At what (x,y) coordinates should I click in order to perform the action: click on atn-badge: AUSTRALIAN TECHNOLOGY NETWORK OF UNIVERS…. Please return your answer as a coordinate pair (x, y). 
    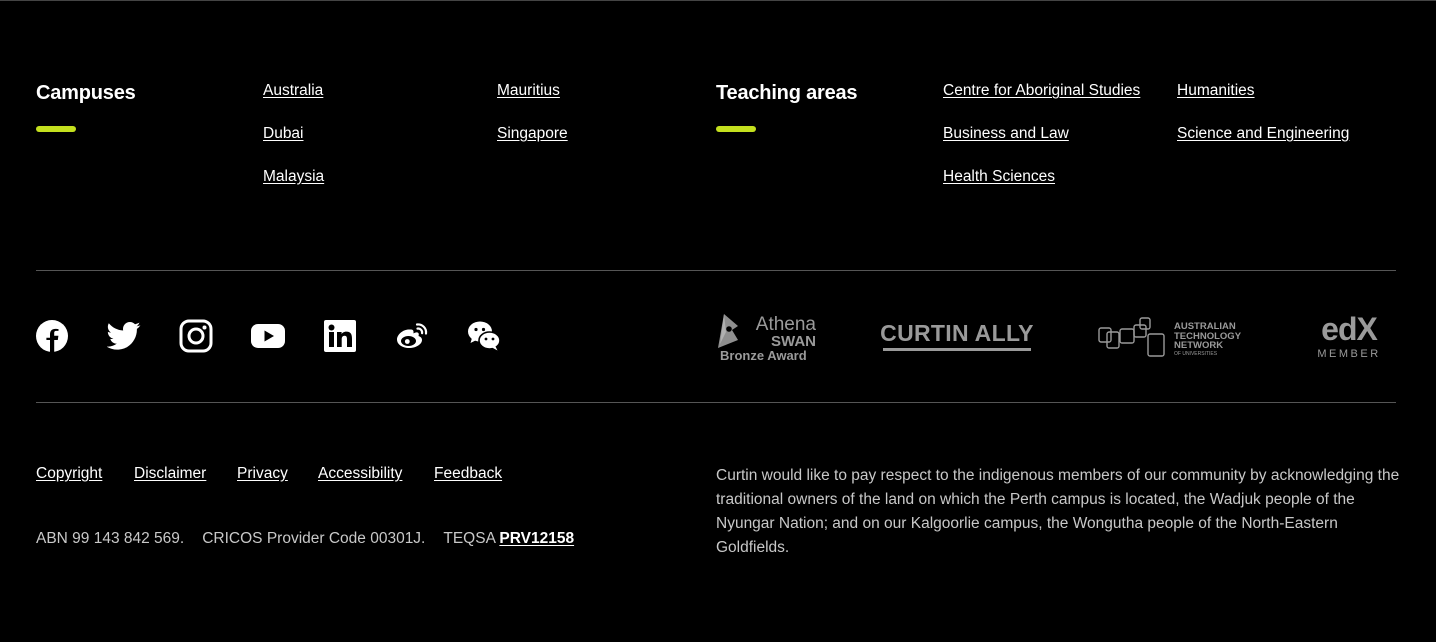
    Looking at the image, I should click on (1171, 337).